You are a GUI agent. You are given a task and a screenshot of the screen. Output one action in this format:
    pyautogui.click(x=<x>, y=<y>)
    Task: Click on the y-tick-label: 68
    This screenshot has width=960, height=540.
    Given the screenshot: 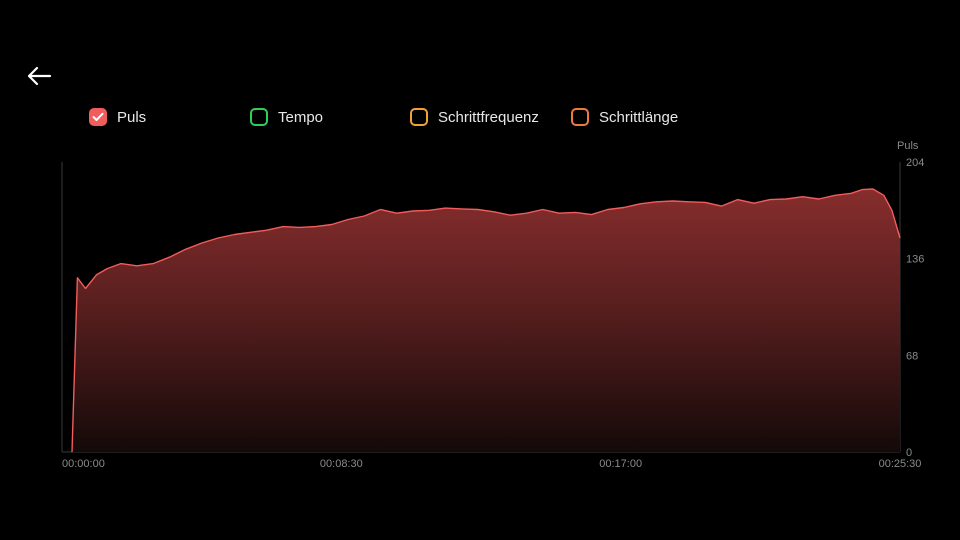 What is the action you would take?
    pyautogui.click(x=912, y=356)
    